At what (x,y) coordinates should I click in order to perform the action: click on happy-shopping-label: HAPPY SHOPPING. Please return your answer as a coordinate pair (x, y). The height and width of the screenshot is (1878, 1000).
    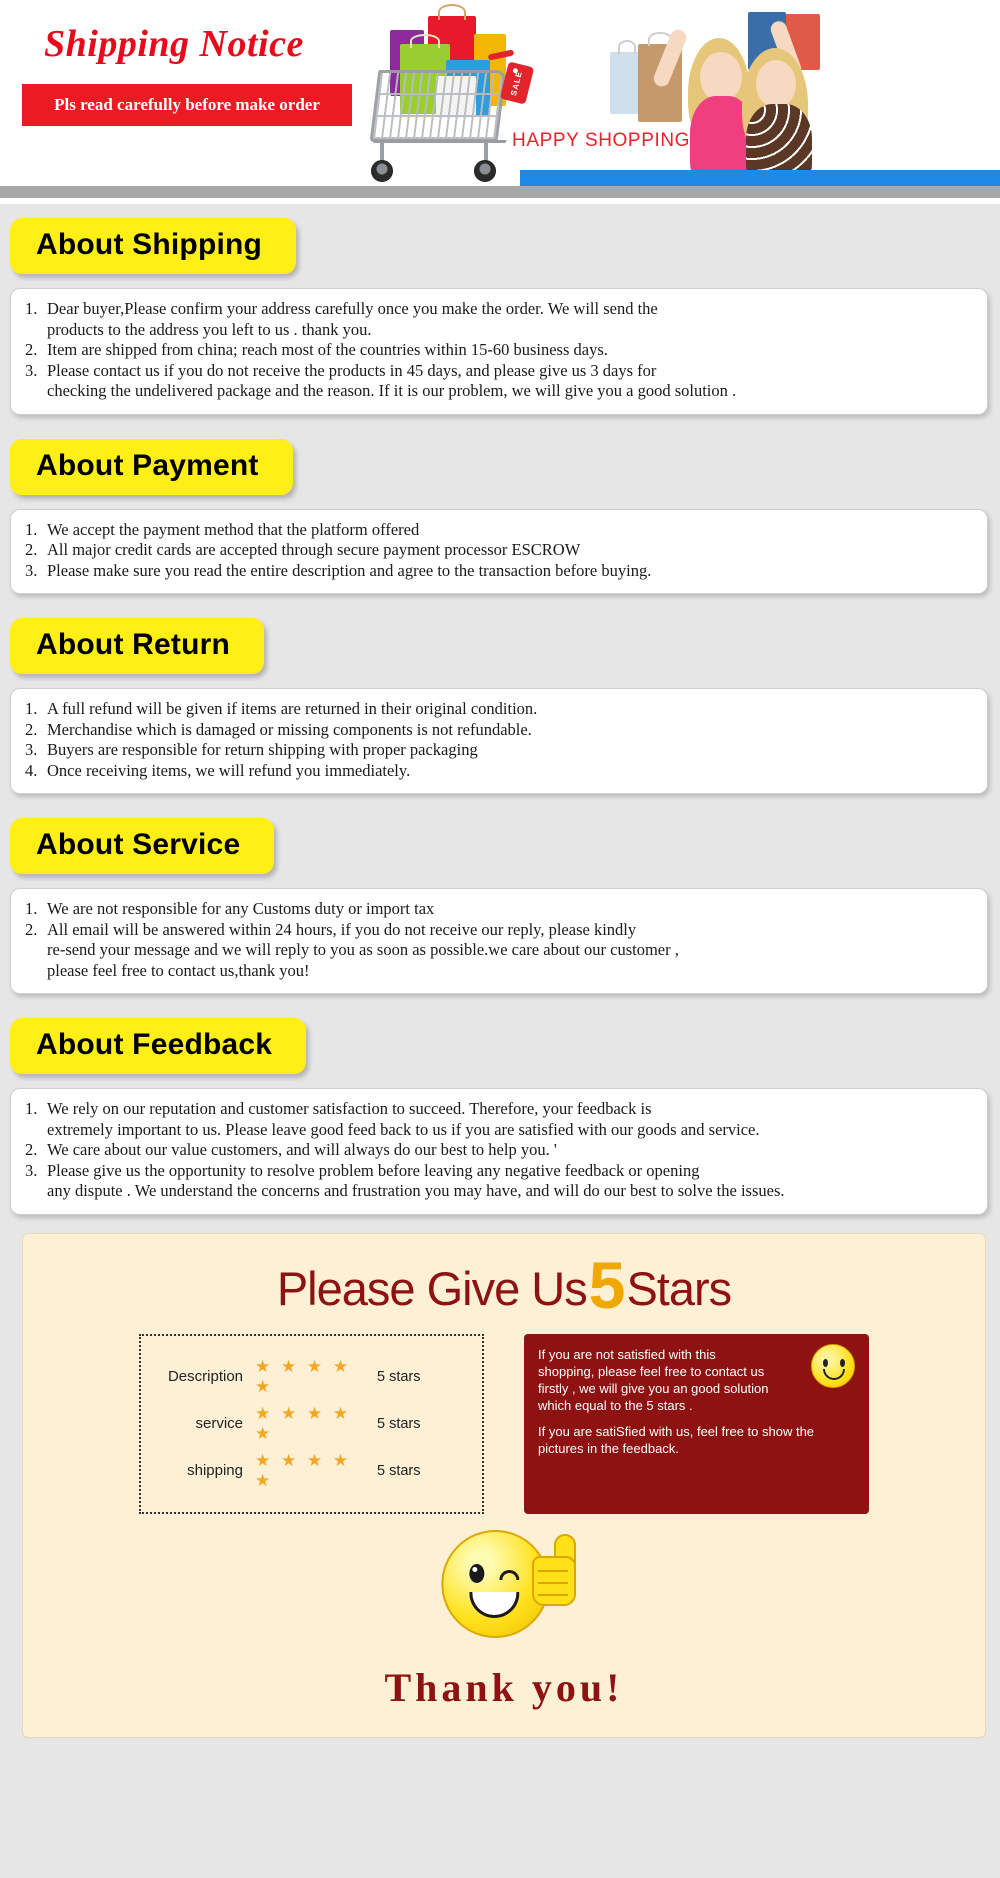
    Looking at the image, I should click on (601, 140).